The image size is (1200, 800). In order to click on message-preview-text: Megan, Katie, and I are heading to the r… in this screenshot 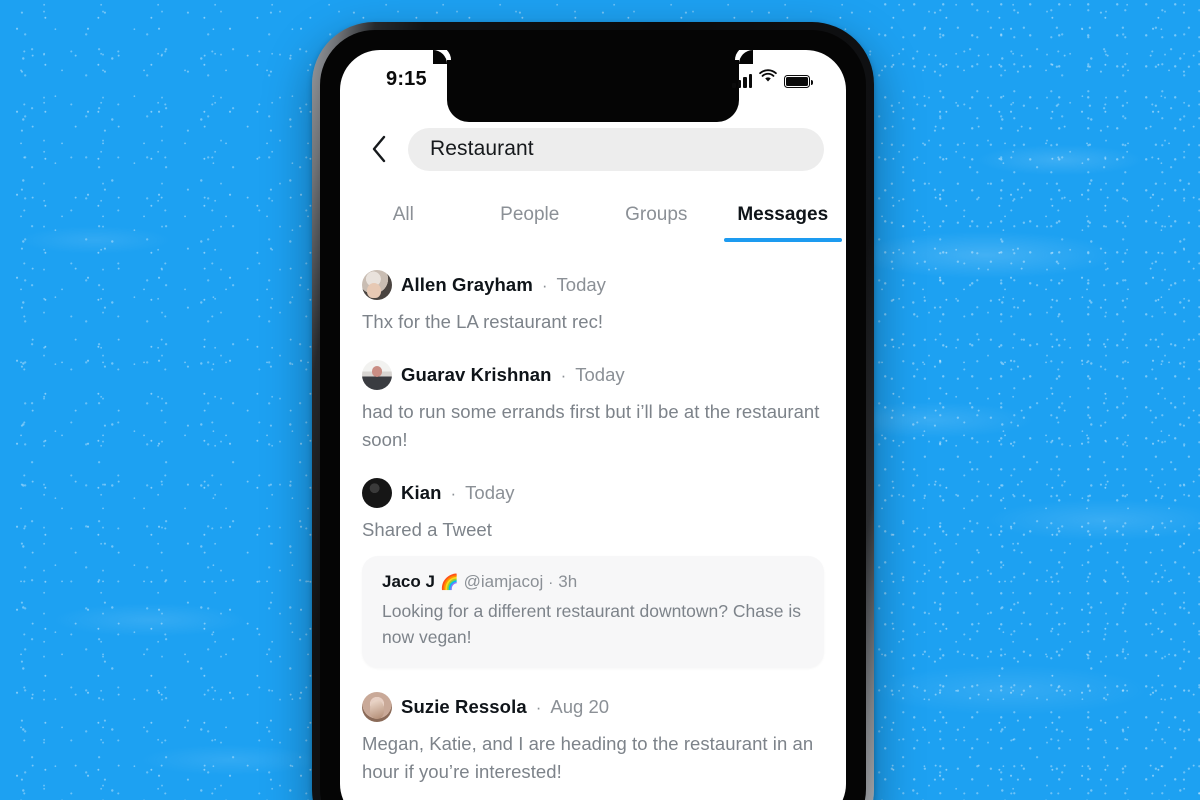, I will do `click(588, 758)`.